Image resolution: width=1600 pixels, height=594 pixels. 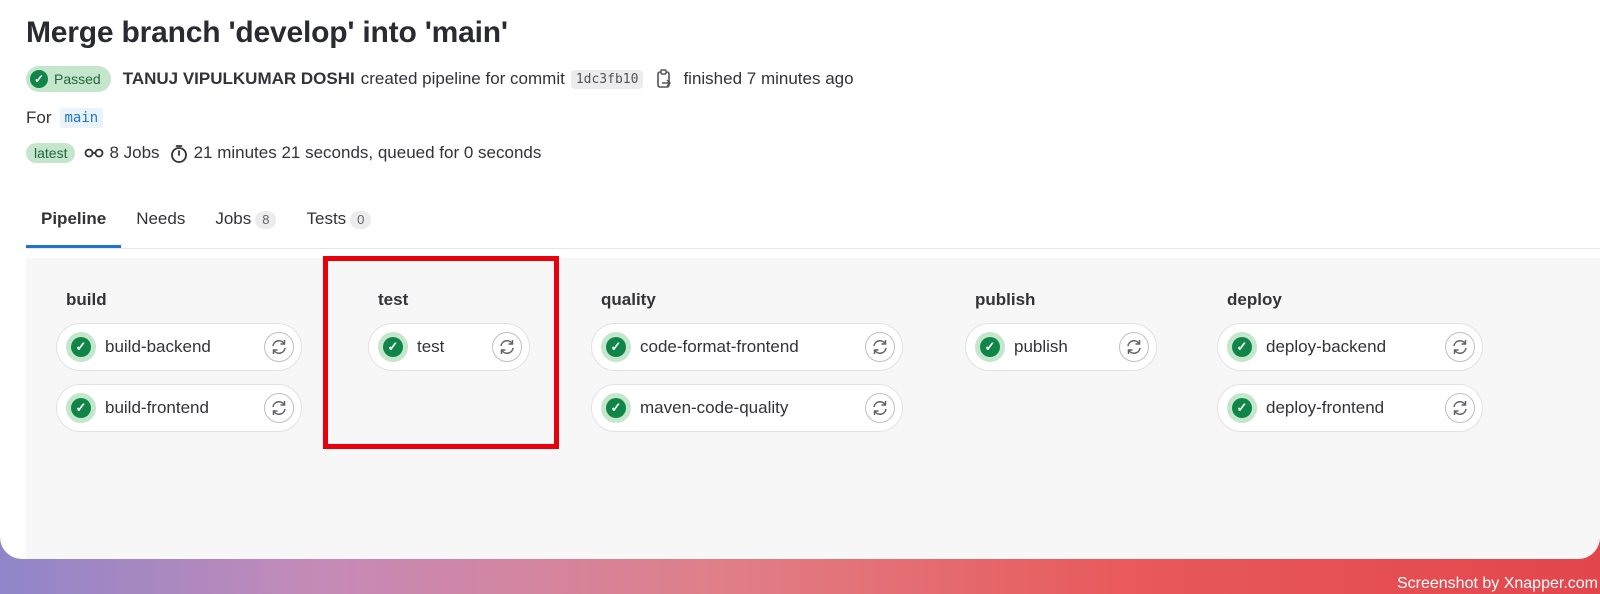 I want to click on job-deploy-frontend: ✓ deploy-frontend, so click(x=1350, y=408).